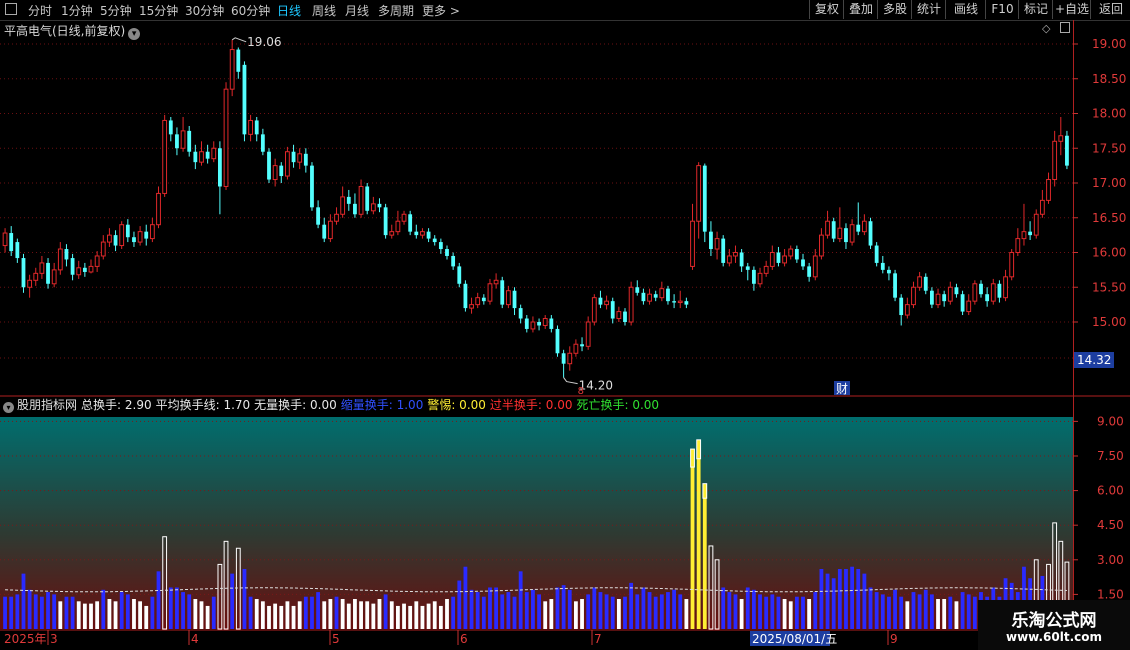 The width and height of the screenshot is (1130, 650). Describe the element at coordinates (25, 639) in the screenshot. I see `year-label: 2025年` at that location.